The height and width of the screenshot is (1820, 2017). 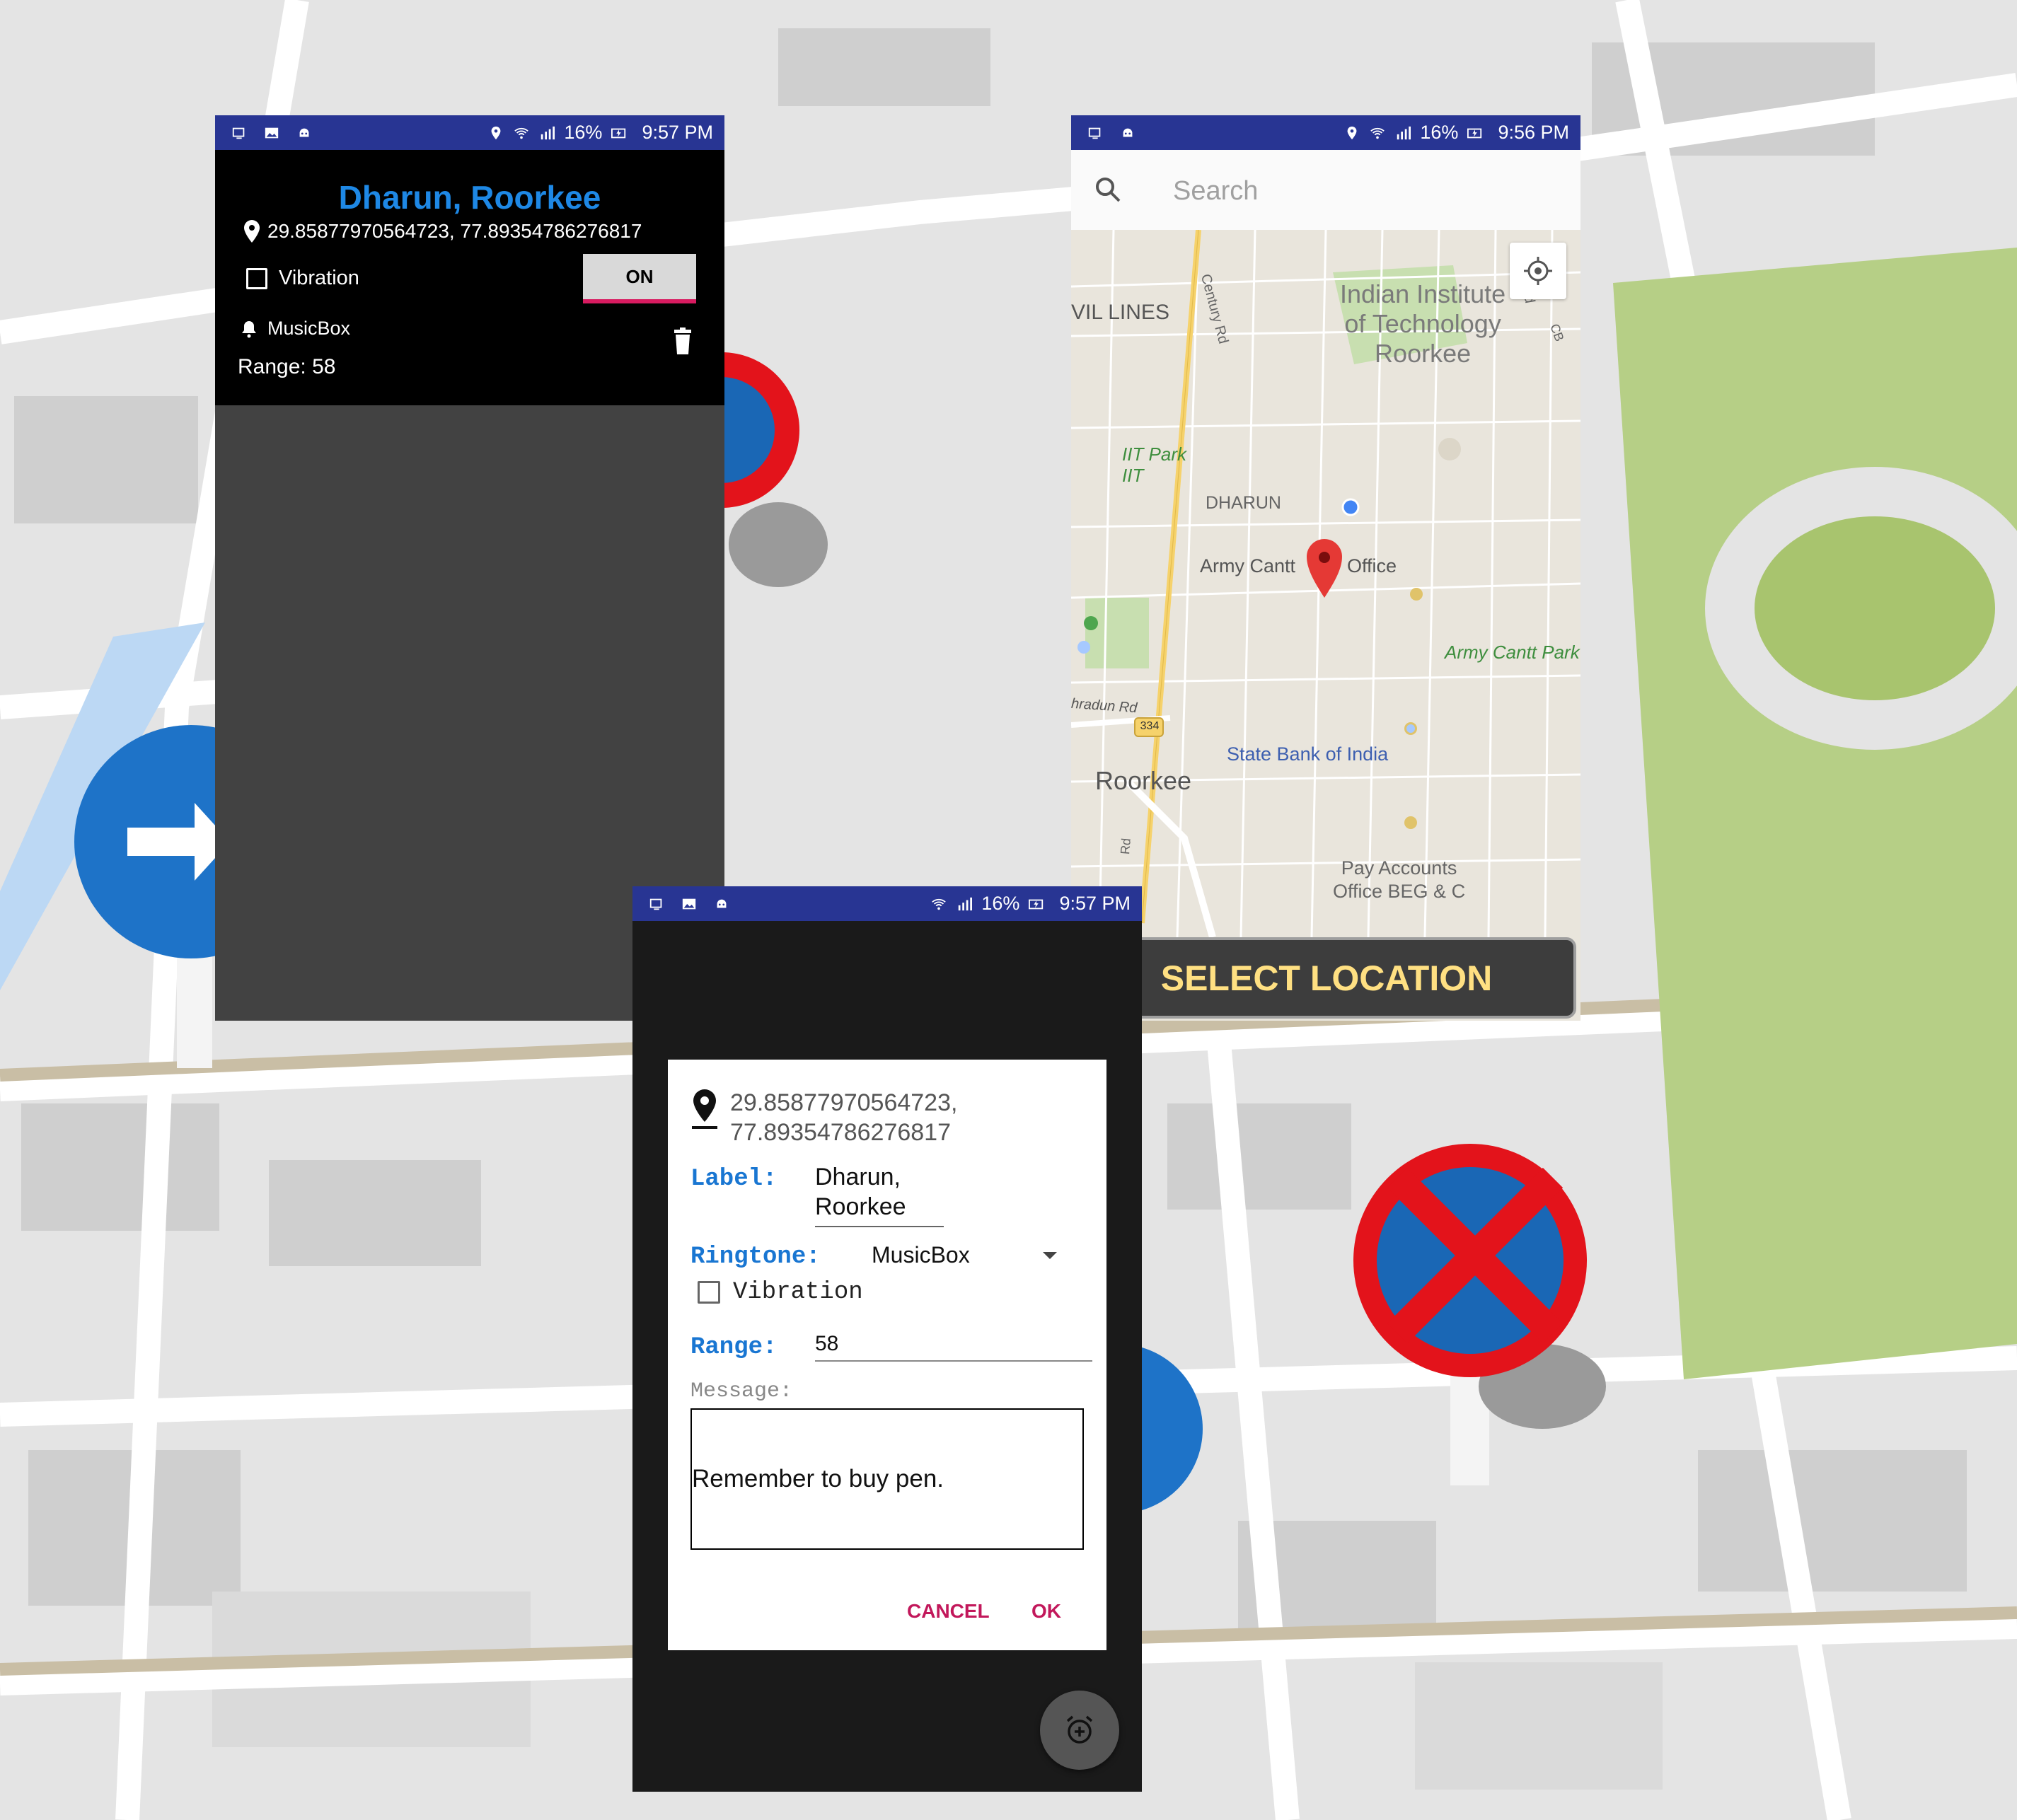 I want to click on add-alarm-icon, so click(x=1079, y=1729).